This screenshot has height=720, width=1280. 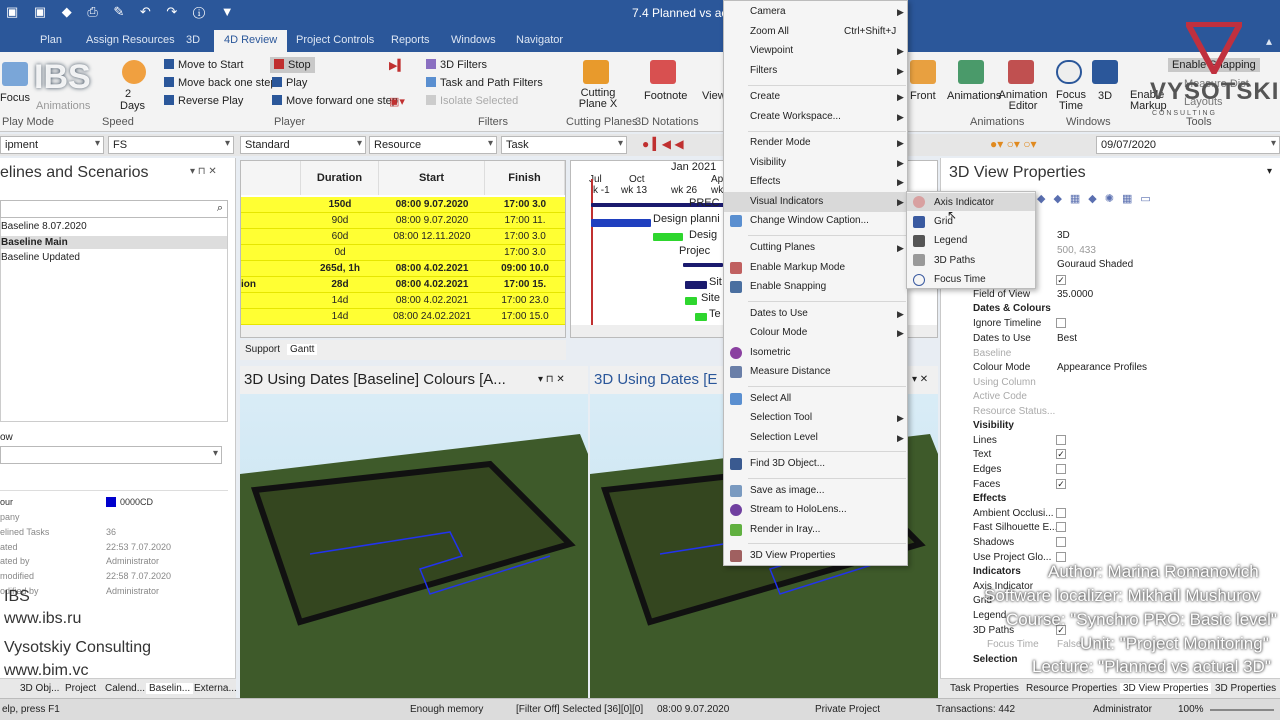 I want to click on reverse-play-button: Reverse Play, so click(x=203, y=101).